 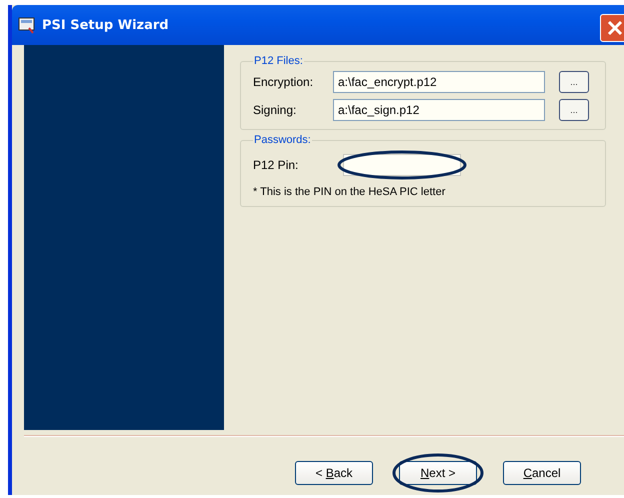 I want to click on field-label: P12 Pin:, so click(x=276, y=165).